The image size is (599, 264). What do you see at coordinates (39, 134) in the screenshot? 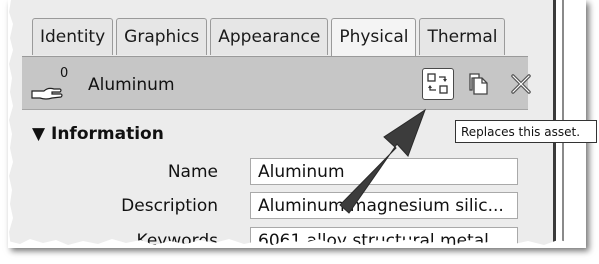
I see `collapse-triangle-icon: ▼` at bounding box center [39, 134].